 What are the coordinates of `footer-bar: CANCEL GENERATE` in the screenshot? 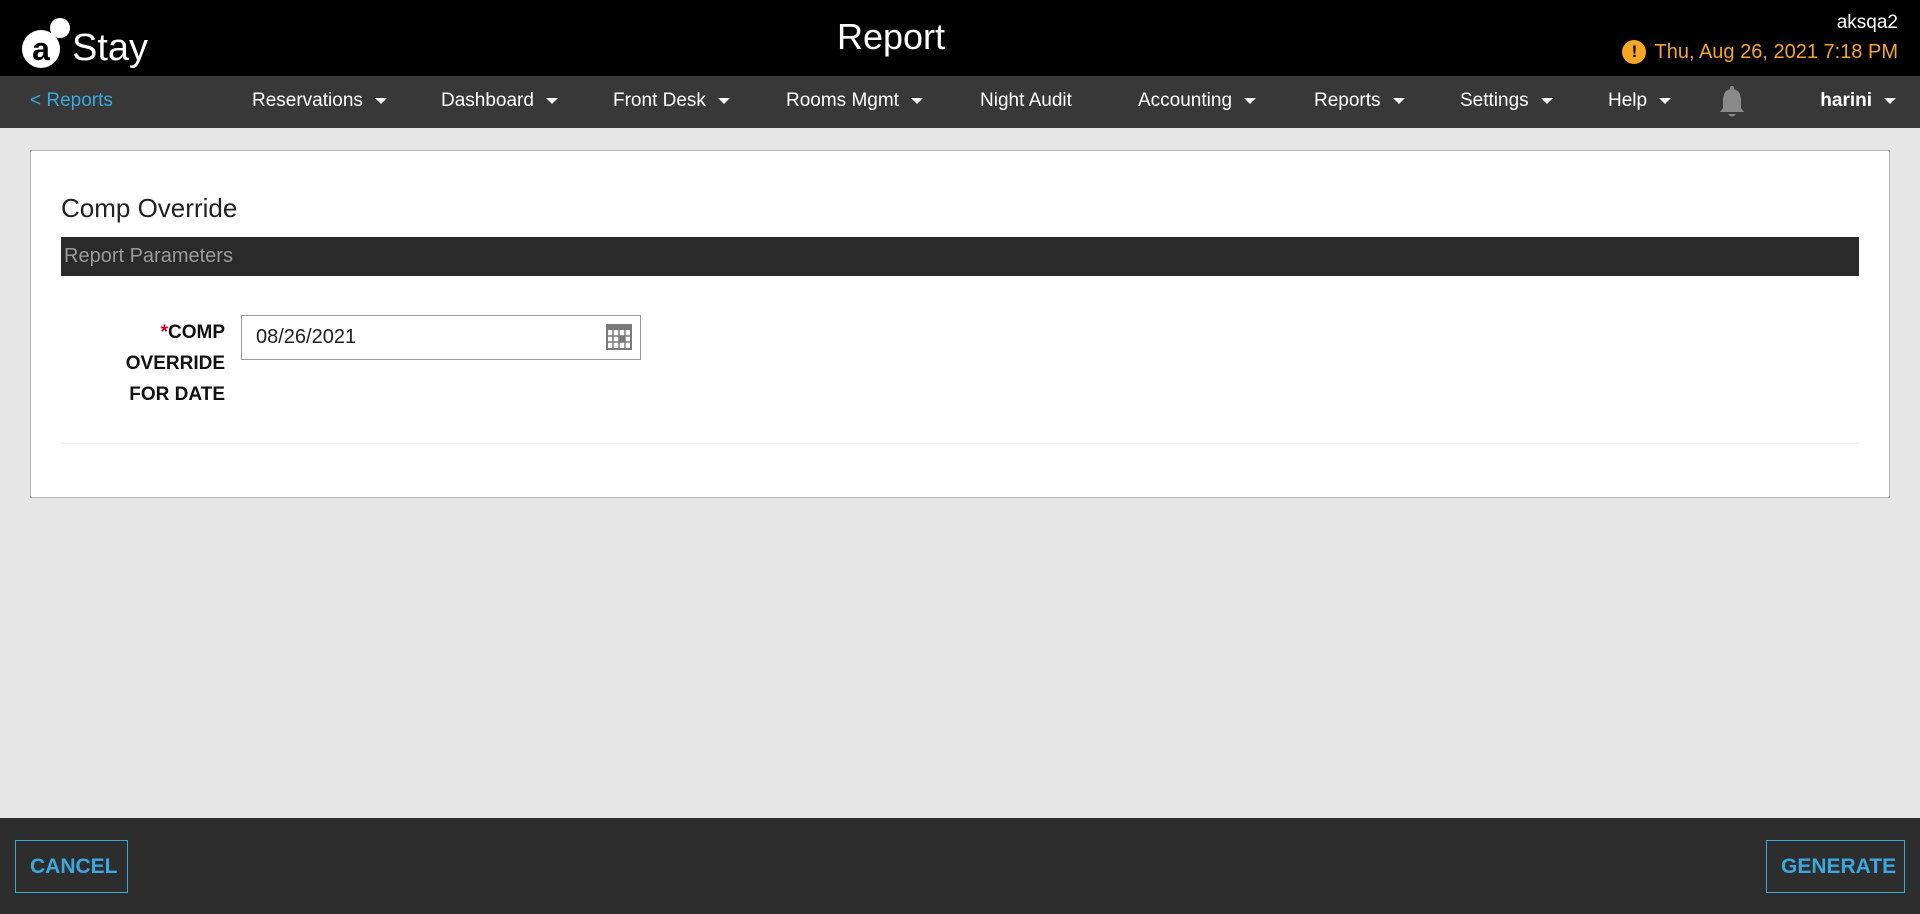 It's located at (960, 866).